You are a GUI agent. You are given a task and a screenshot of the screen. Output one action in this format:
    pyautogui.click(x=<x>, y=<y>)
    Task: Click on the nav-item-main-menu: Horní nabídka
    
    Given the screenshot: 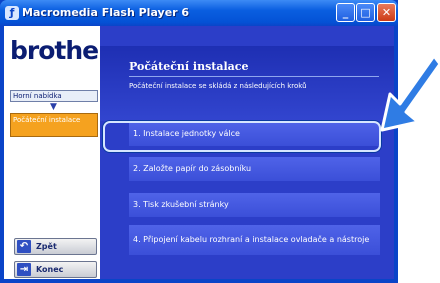 What is the action you would take?
    pyautogui.click(x=54, y=96)
    